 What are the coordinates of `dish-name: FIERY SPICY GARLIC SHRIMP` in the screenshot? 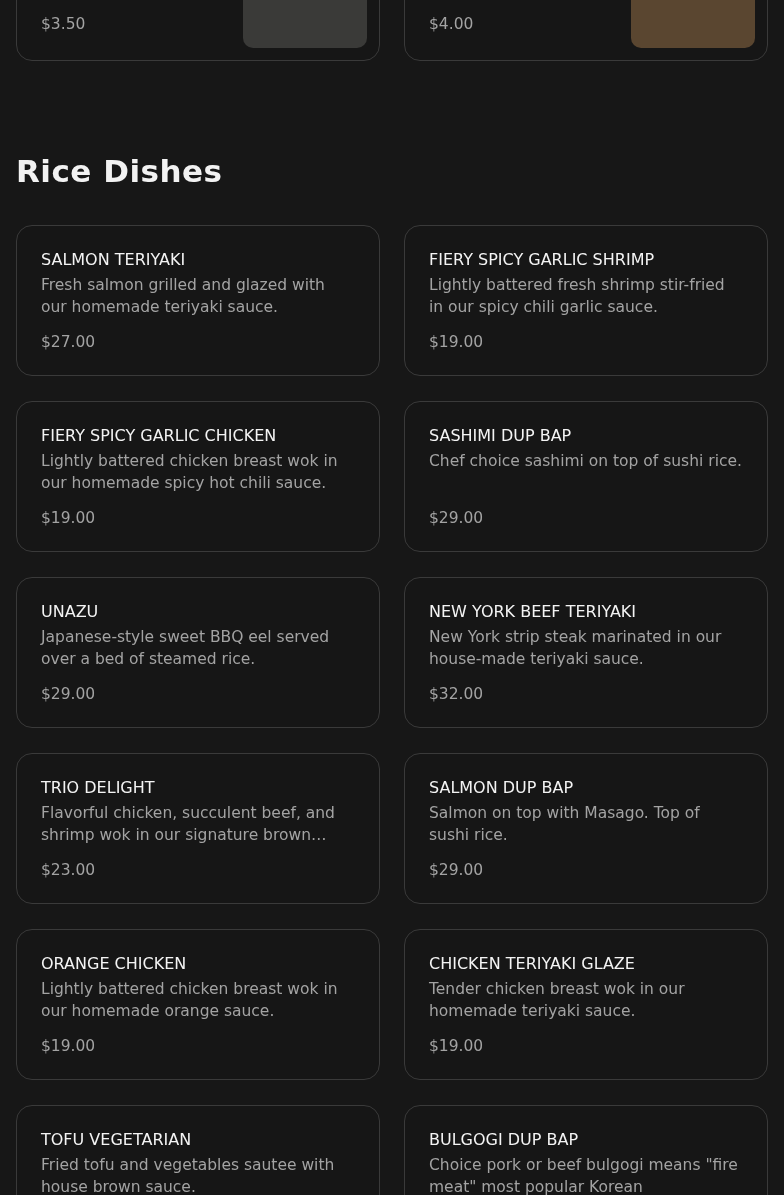 It's located at (542, 260).